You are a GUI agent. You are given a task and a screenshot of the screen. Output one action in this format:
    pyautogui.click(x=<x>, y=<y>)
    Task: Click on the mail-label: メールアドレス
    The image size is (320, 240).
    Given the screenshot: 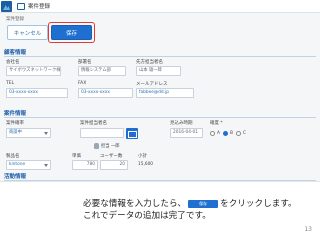 What is the action you would take?
    pyautogui.click(x=152, y=84)
    